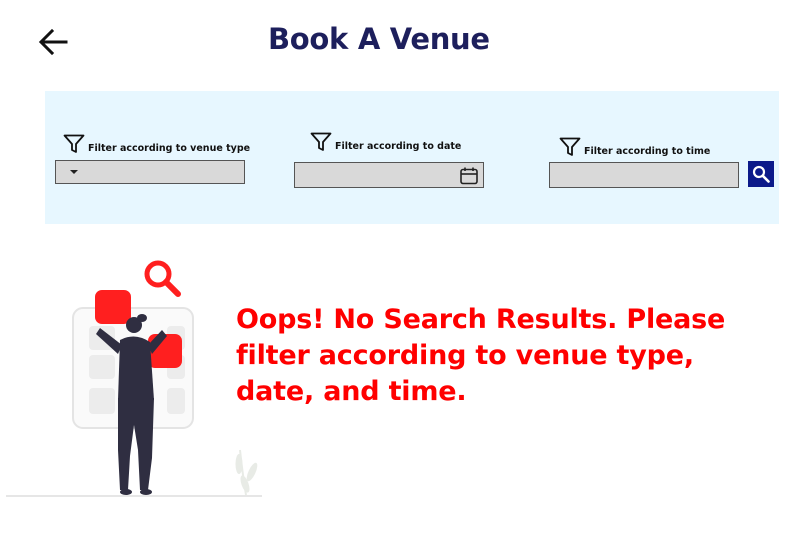 Image resolution: width=800 pixels, height=547 pixels. I want to click on date-filter-label: Filter according to date, so click(385, 142).